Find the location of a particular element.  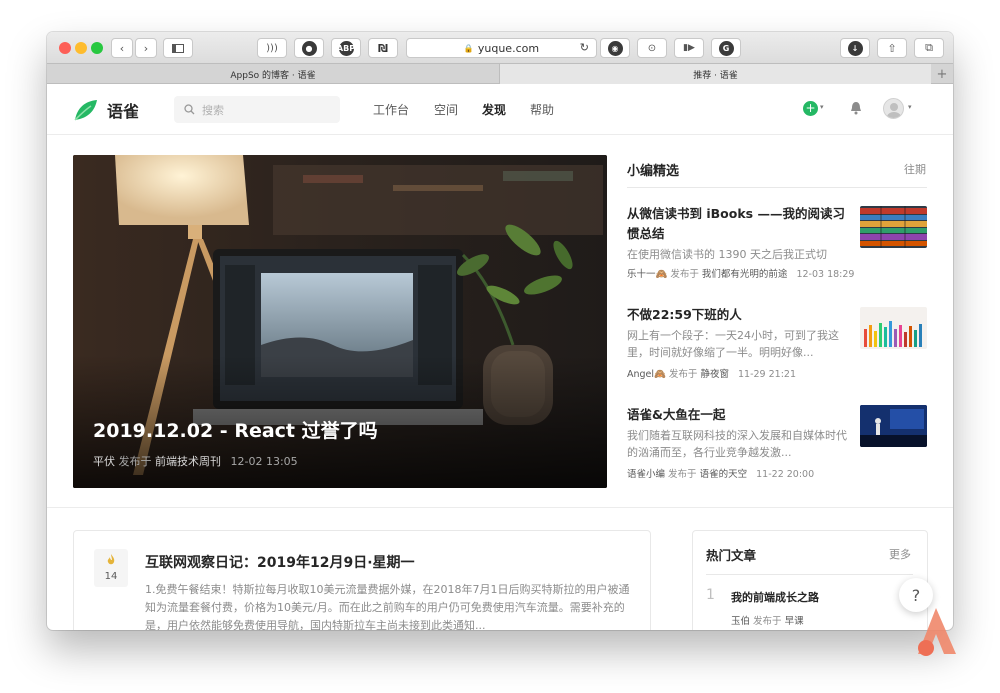

nav-workbench: 工作台 is located at coordinates (391, 109).